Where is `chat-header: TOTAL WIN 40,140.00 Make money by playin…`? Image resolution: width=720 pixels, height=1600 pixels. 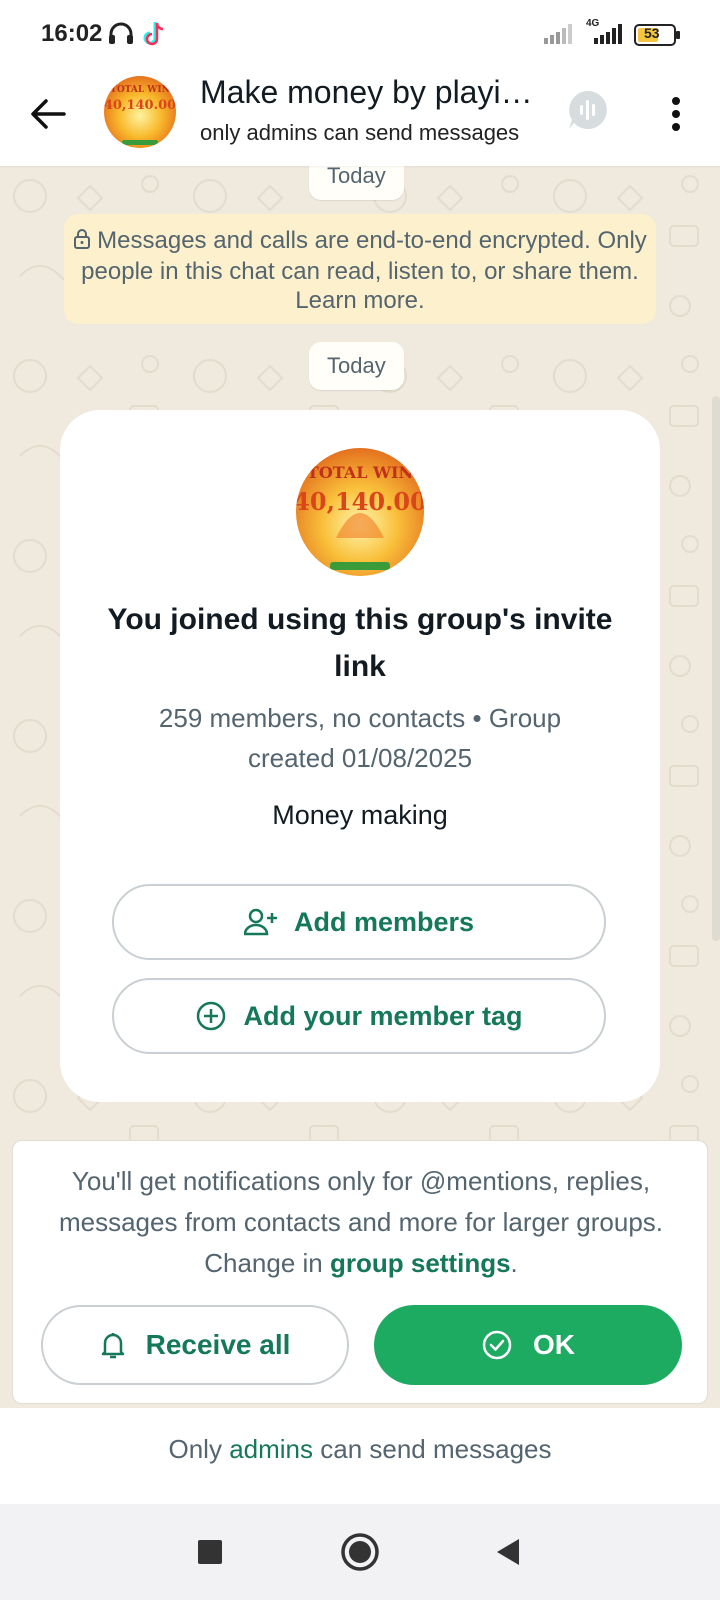 chat-header: TOTAL WIN 40,140.00 Make money by playin… is located at coordinates (360, 118).